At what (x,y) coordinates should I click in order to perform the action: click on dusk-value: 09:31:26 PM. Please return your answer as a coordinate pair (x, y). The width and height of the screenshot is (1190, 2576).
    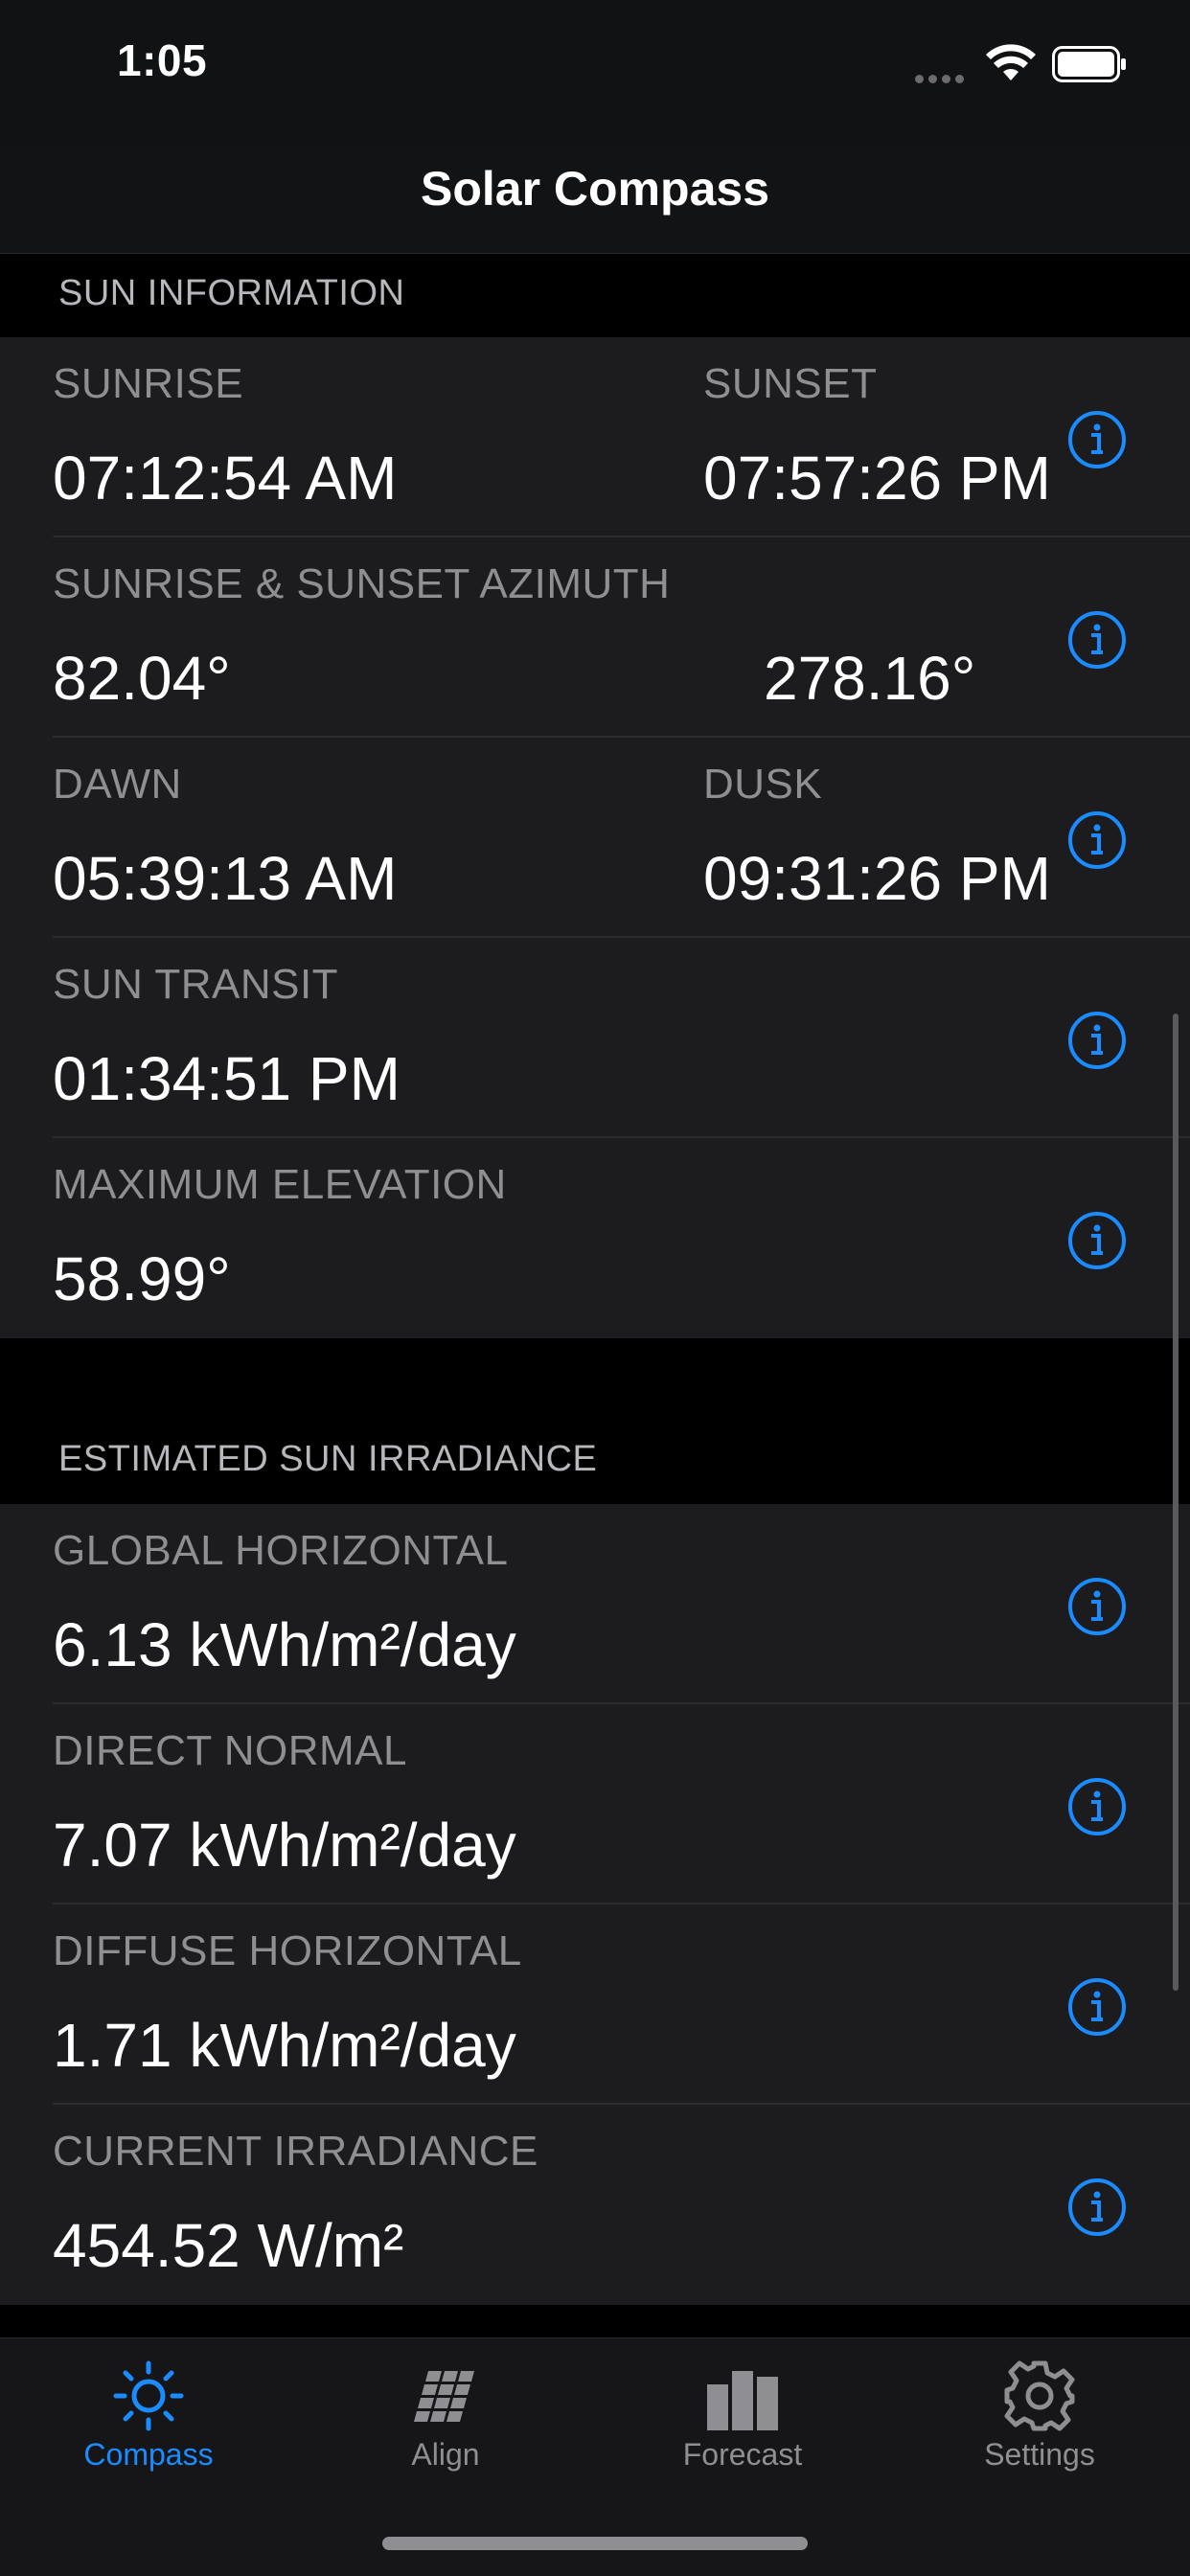
    Looking at the image, I should click on (877, 878).